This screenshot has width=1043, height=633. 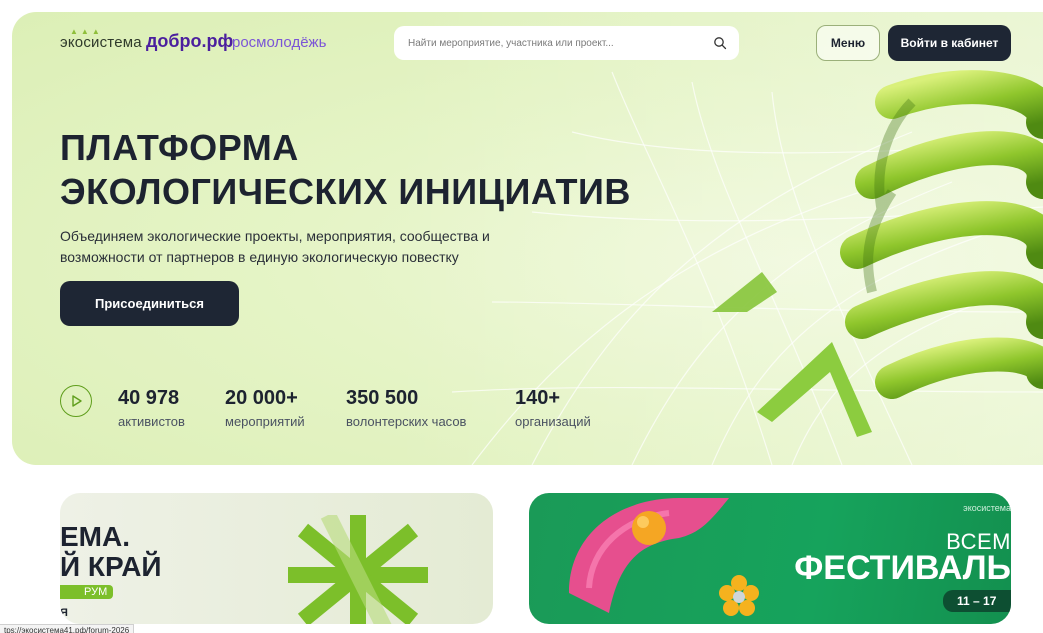 What do you see at coordinates (902, 568) in the screenshot?
I see `festival-title-line-2: ФЕСТИВАЛЬ` at bounding box center [902, 568].